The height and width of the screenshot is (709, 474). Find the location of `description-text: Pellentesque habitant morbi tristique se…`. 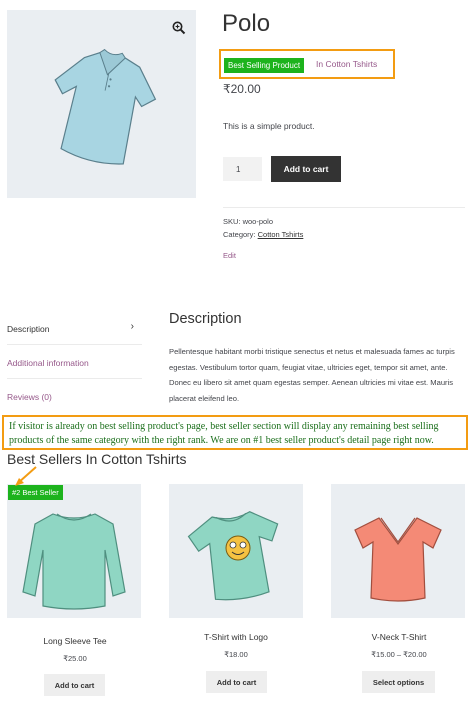

description-text: Pellentesque habitant morbi tristique se… is located at coordinates (312, 375).